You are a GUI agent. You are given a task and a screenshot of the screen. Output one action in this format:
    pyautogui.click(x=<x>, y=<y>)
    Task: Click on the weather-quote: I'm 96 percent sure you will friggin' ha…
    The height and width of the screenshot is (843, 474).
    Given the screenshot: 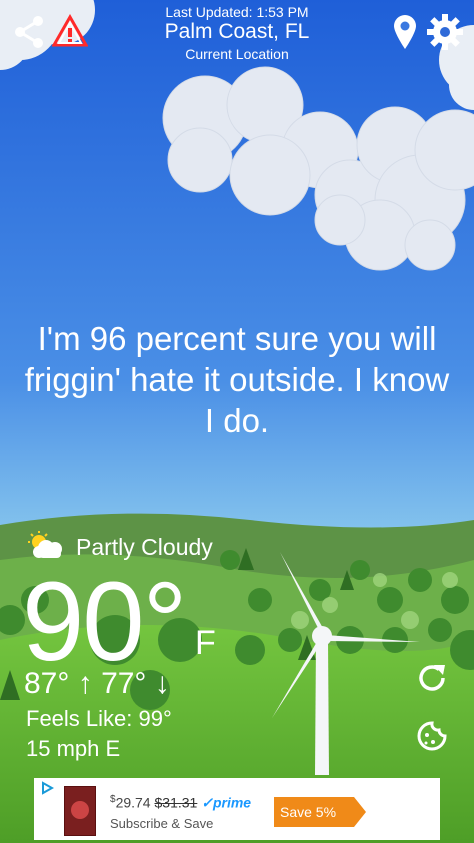 What is the action you would take?
    pyautogui.click(x=237, y=379)
    